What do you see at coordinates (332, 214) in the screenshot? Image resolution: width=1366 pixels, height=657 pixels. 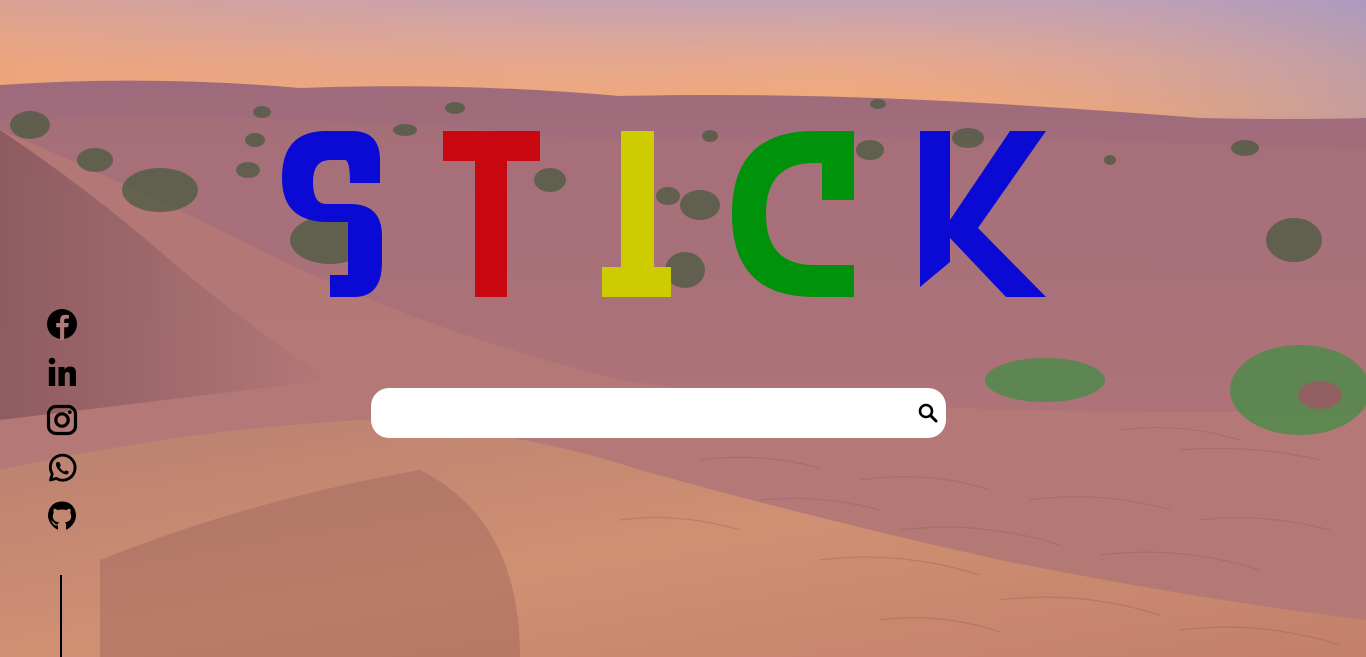 I see `logo-letter-s` at bounding box center [332, 214].